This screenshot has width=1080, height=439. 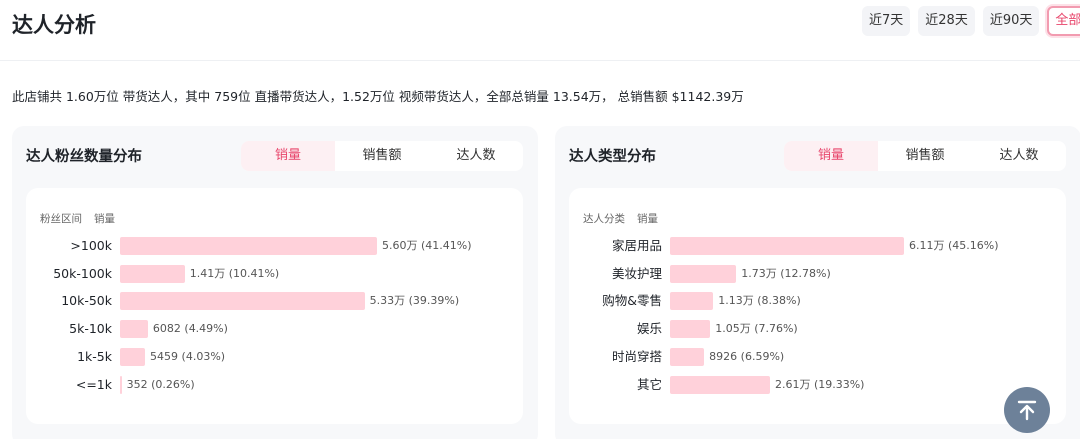 I want to click on category-label: 50k-100k, so click(x=82, y=273).